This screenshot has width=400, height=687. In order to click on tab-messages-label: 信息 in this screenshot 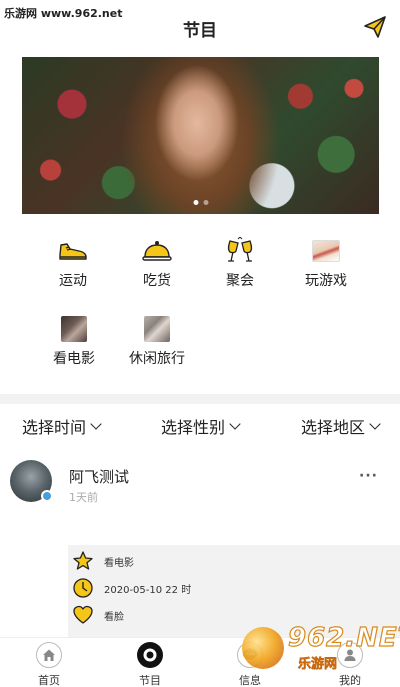, I will do `click(250, 680)`.